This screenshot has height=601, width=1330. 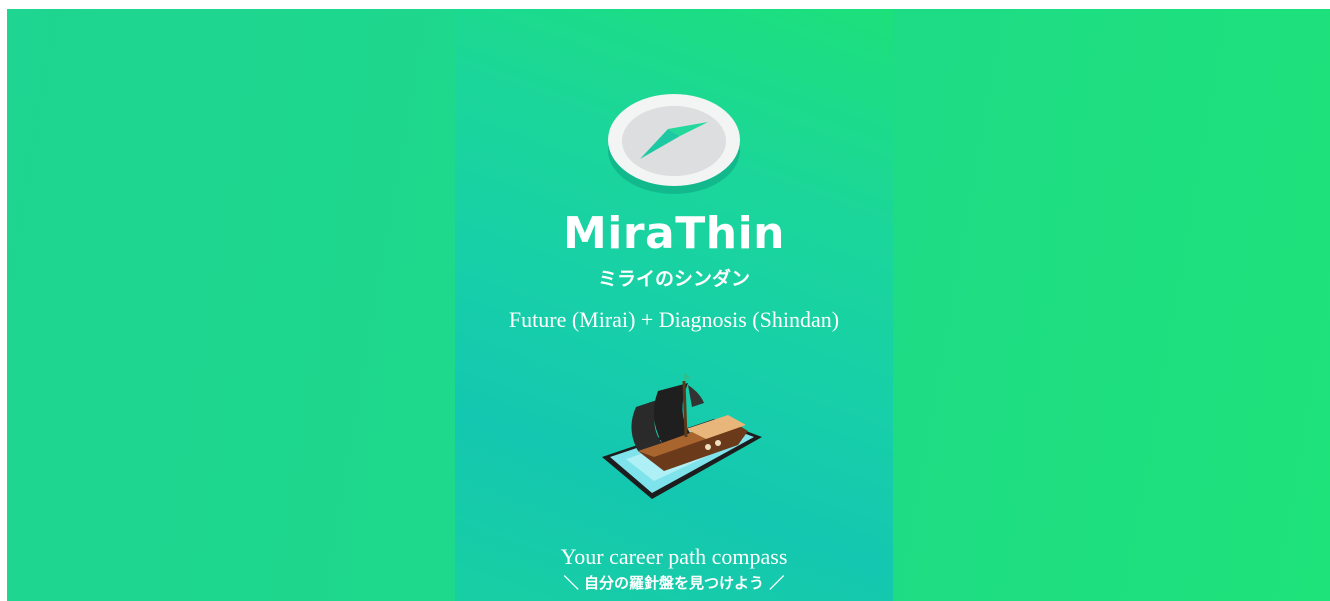 I want to click on japanese-caption: ＼ 自分の羅針盤を見つけよう ／, so click(x=674, y=583).